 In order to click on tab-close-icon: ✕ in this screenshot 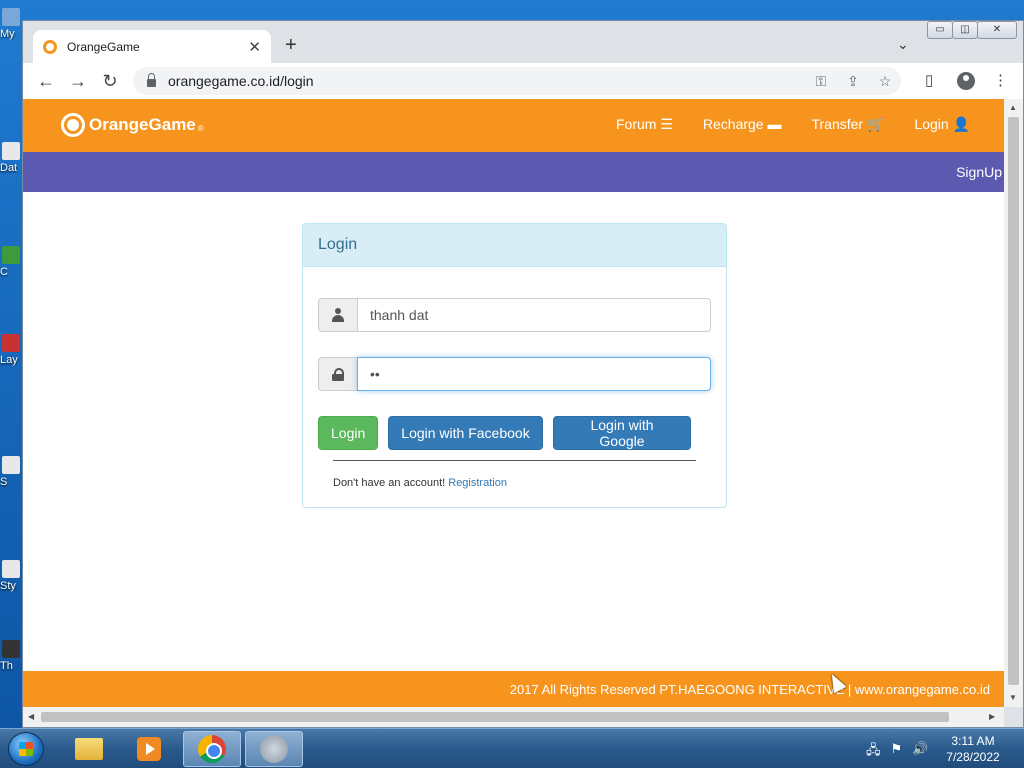, I will do `click(254, 47)`.